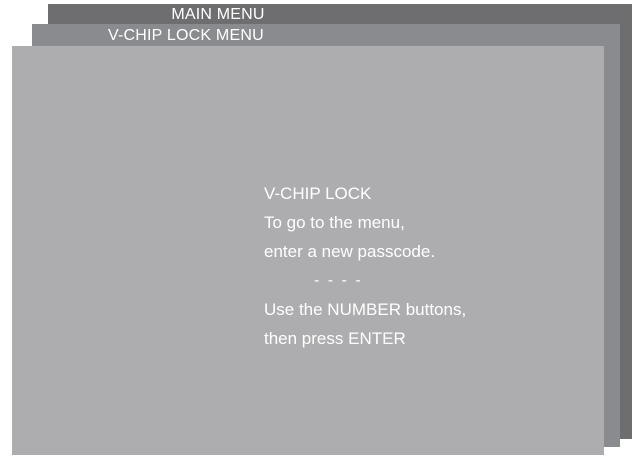 Image resolution: width=636 pixels, height=459 pixels. Describe the element at coordinates (218, 14) in the screenshot. I see `main-menu-title: MAIN MENU` at that location.